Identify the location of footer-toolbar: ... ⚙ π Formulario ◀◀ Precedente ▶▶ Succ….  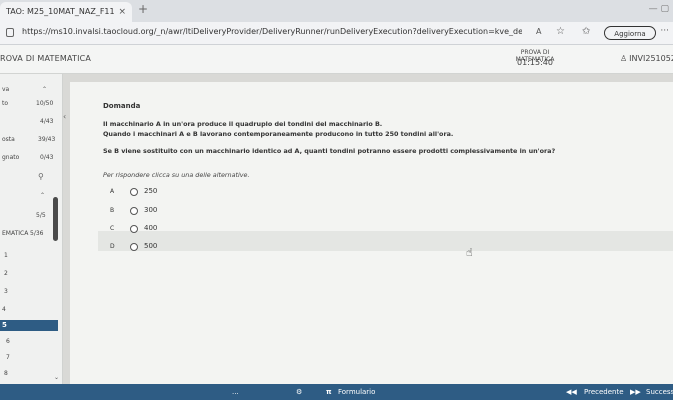
(336, 392).